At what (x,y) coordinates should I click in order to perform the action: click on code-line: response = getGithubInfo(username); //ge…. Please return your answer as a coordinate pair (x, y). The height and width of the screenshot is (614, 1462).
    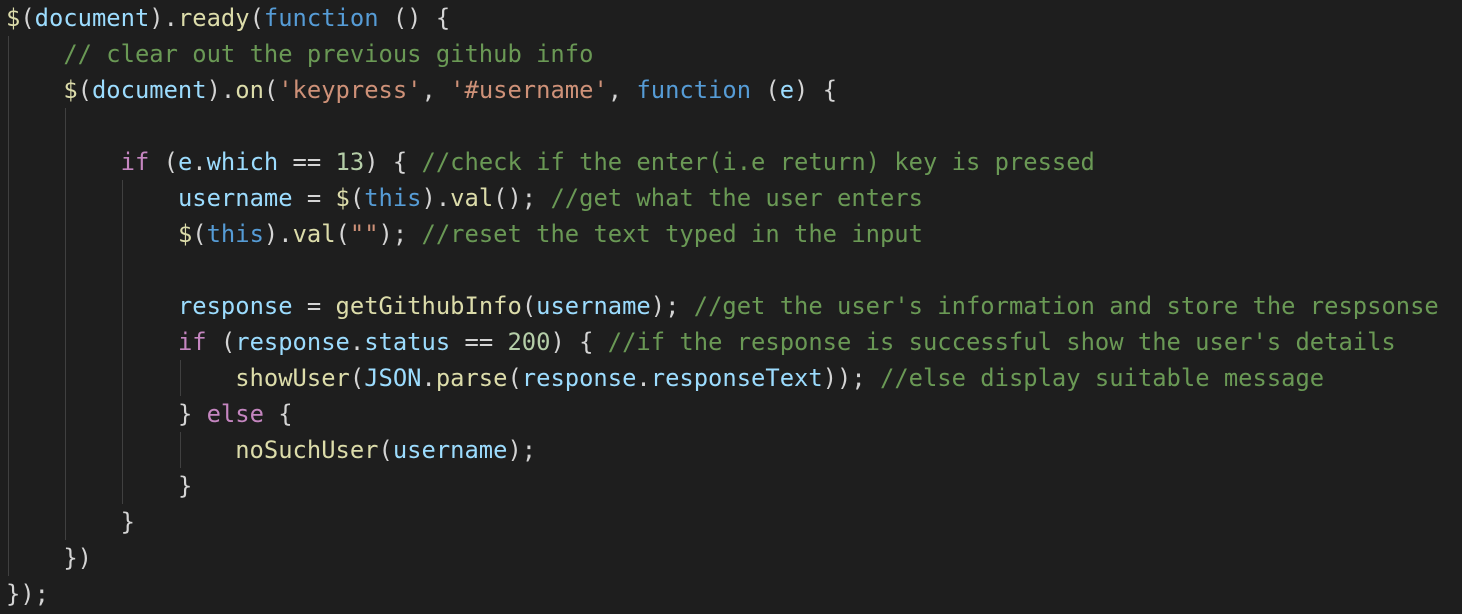
    Looking at the image, I should click on (722, 306).